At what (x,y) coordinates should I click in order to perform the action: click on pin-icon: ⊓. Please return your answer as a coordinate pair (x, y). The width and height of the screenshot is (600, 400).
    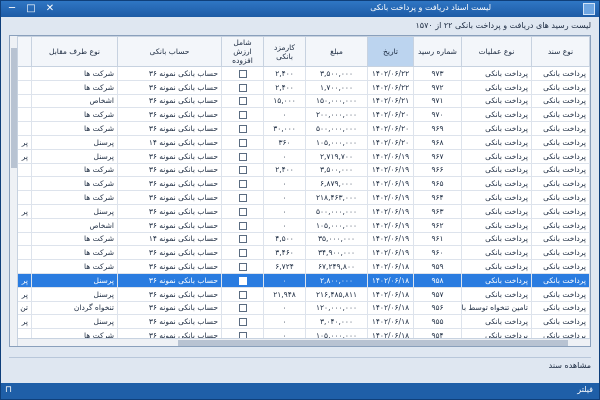
    Looking at the image, I should click on (8, 390).